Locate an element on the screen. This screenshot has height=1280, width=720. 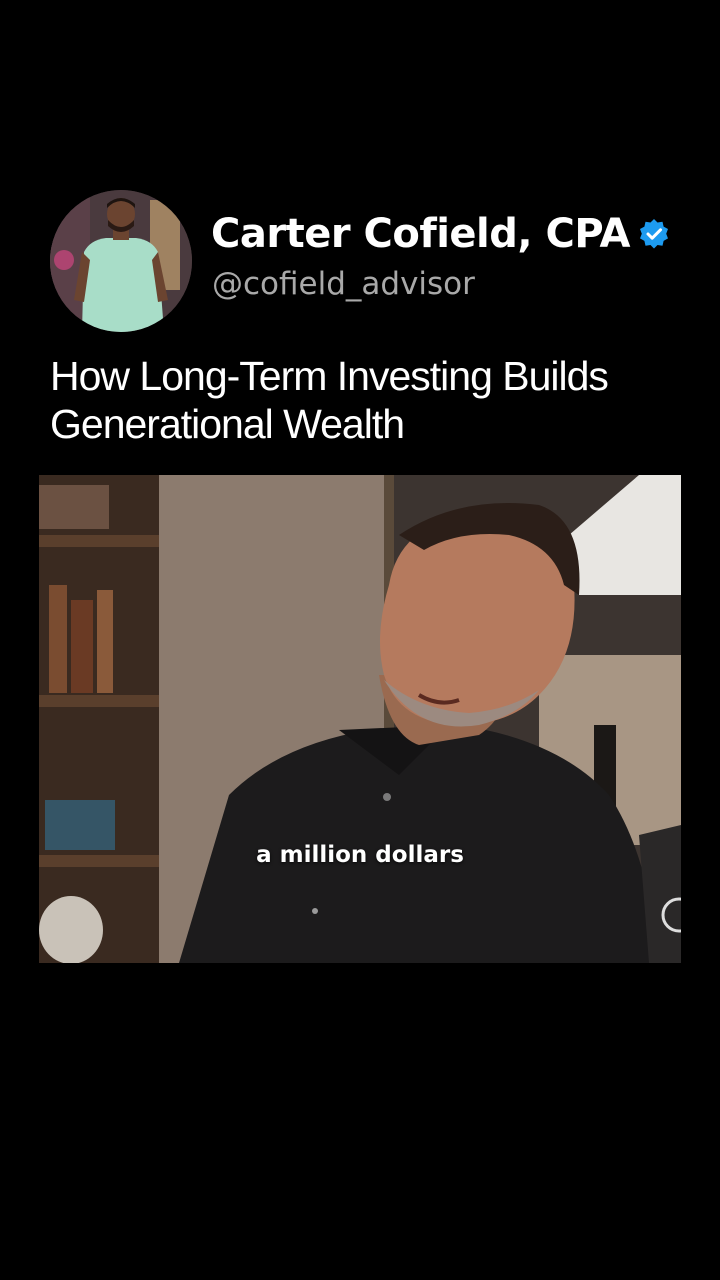
profile-photo-icon is located at coordinates (121, 261).